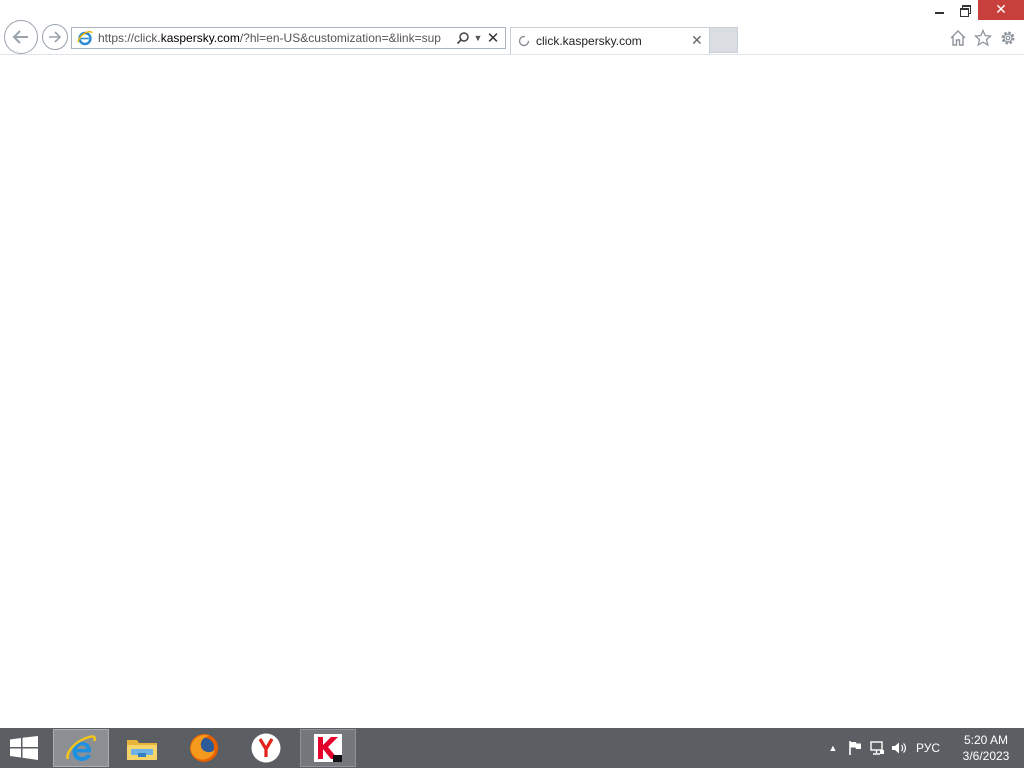  What do you see at coordinates (958, 38) in the screenshot?
I see `home-icon` at bounding box center [958, 38].